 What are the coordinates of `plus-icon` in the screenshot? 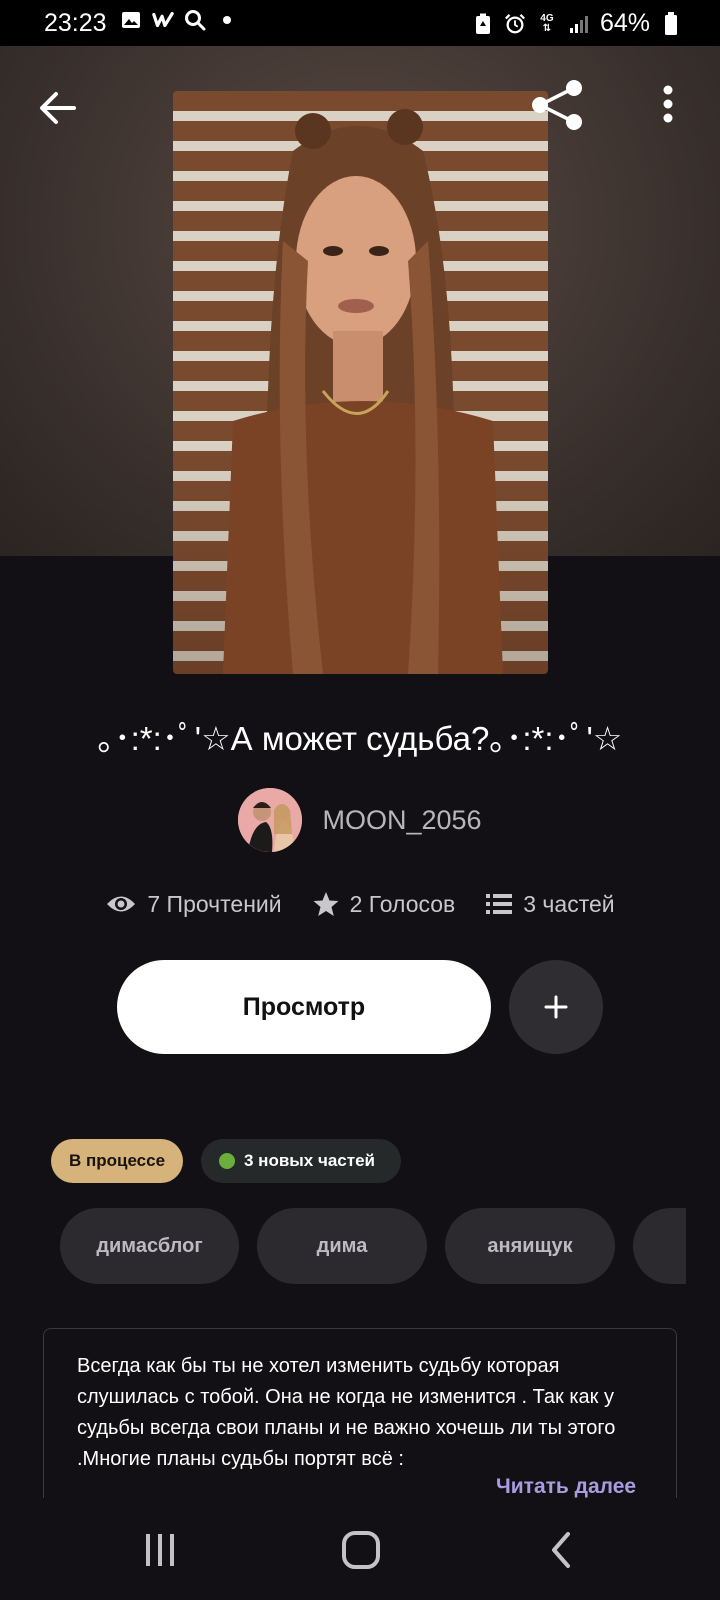 It's located at (556, 1007).